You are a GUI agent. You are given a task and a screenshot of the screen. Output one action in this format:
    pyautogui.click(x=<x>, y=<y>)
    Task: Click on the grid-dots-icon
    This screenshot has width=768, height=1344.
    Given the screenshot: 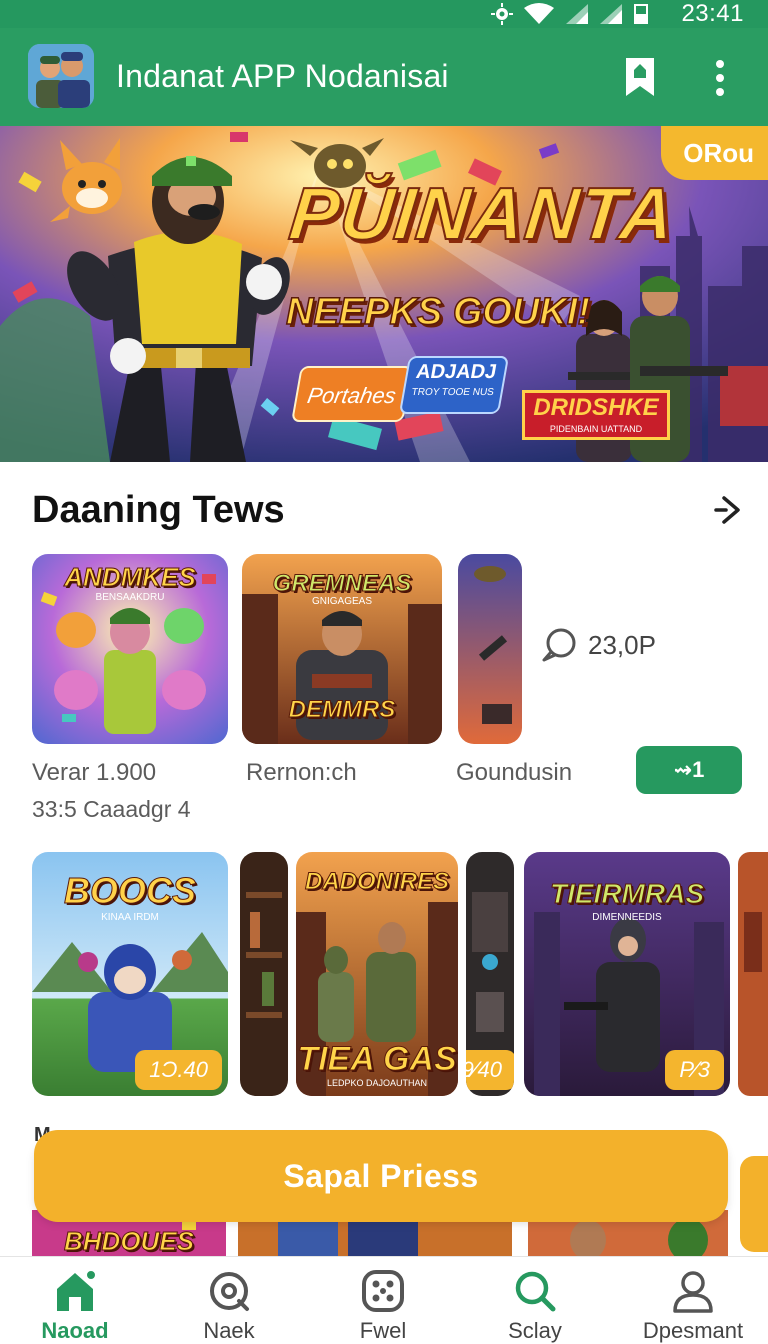 What is the action you would take?
    pyautogui.click(x=383, y=1291)
    